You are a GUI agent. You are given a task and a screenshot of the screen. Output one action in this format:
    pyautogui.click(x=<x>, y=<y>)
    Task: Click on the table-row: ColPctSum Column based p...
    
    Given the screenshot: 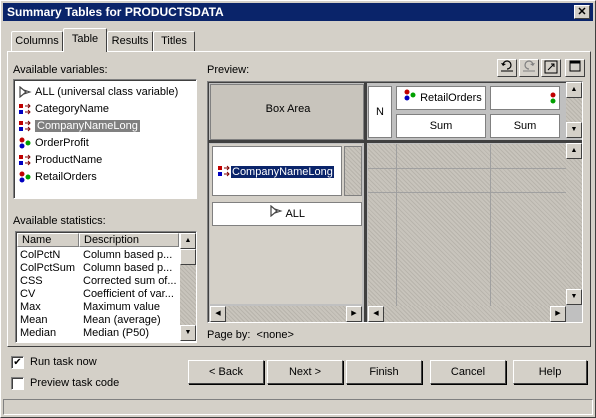 What is the action you would take?
    pyautogui.click(x=105, y=268)
    